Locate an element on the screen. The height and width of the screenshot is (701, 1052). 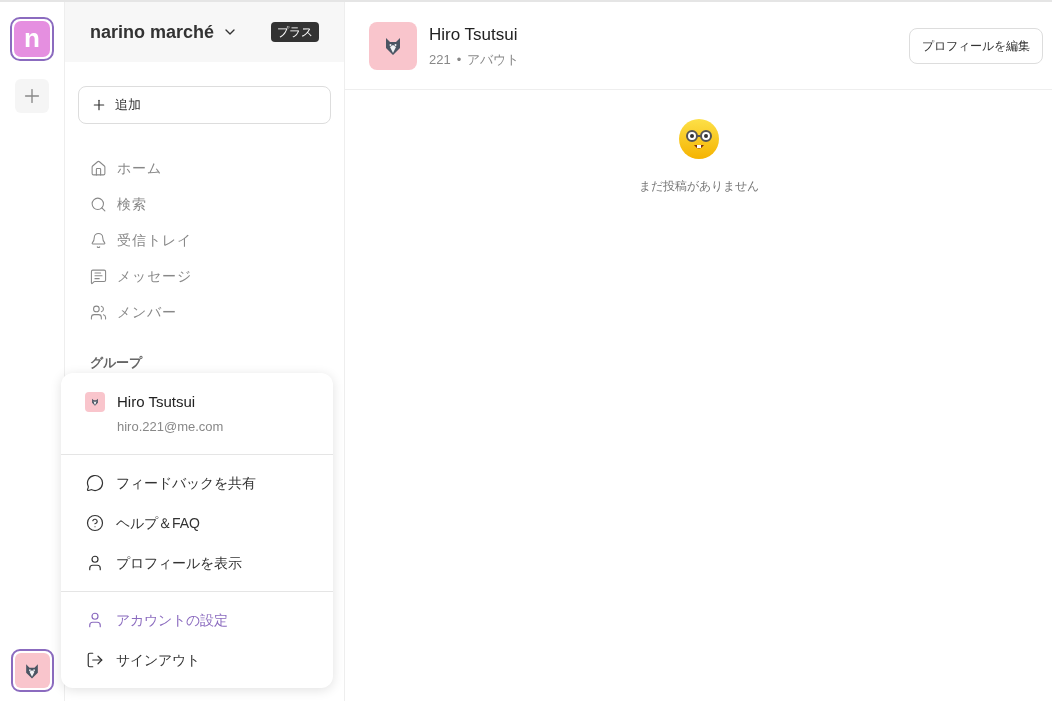
menu-item: ヘルプ＆FAQ is located at coordinates (197, 523).